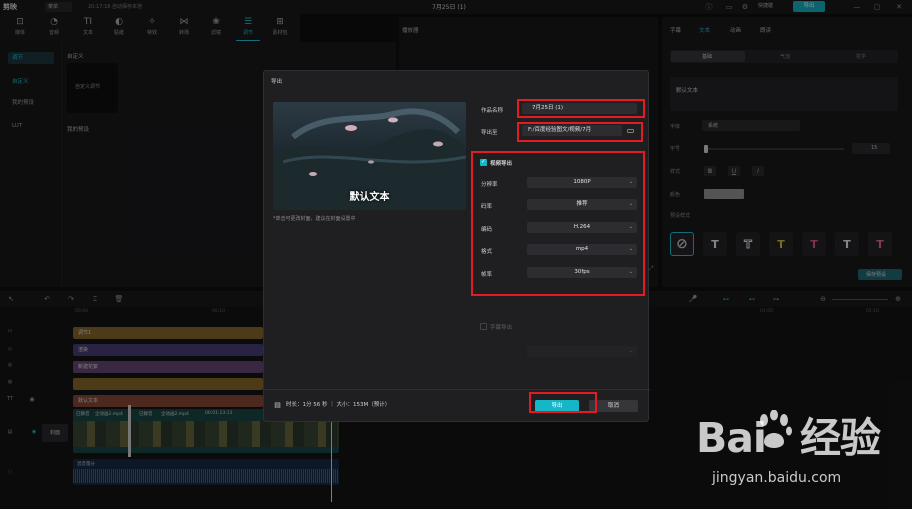 Image resolution: width=912 pixels, height=509 pixels. What do you see at coordinates (501, 164) in the screenshot?
I see `video-export-label: 视频导出` at bounding box center [501, 164].